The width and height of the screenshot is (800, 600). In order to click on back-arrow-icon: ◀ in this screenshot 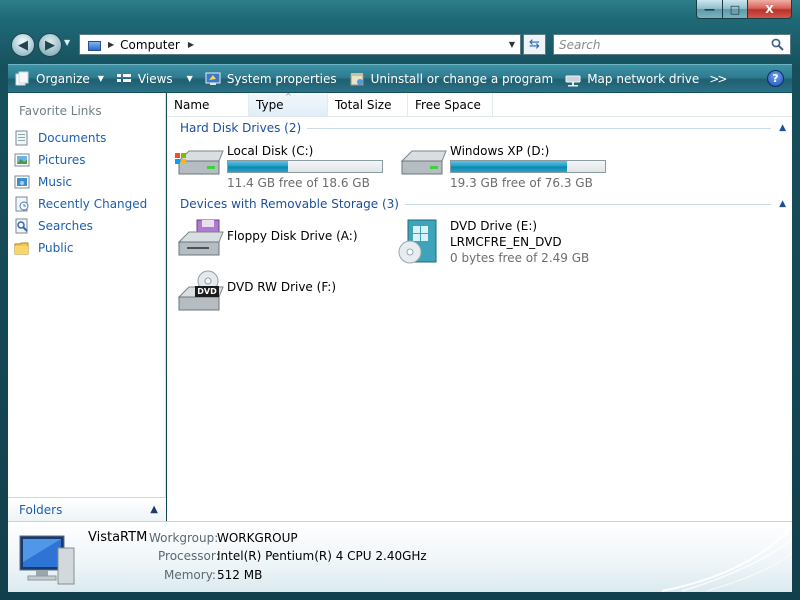, I will do `click(23, 45)`.